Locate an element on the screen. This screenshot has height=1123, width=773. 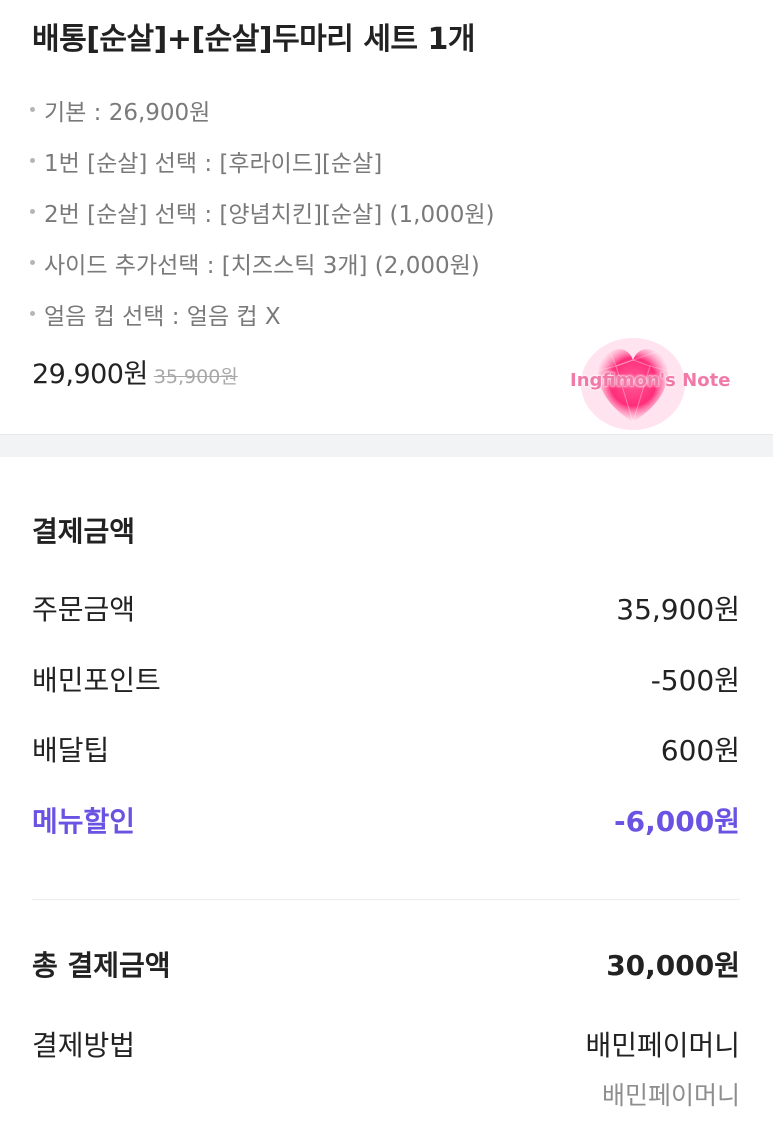
price-original: 35,900원 is located at coordinates (195, 377).